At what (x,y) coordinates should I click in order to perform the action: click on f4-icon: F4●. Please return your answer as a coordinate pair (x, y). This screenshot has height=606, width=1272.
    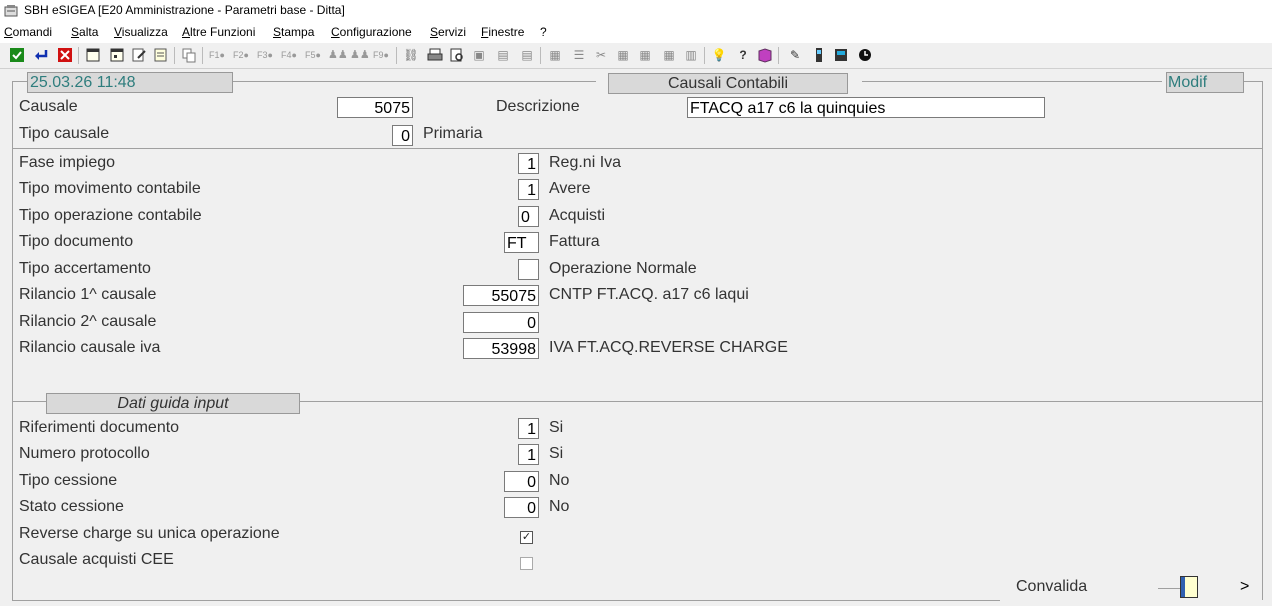
    Looking at the image, I should click on (289, 55).